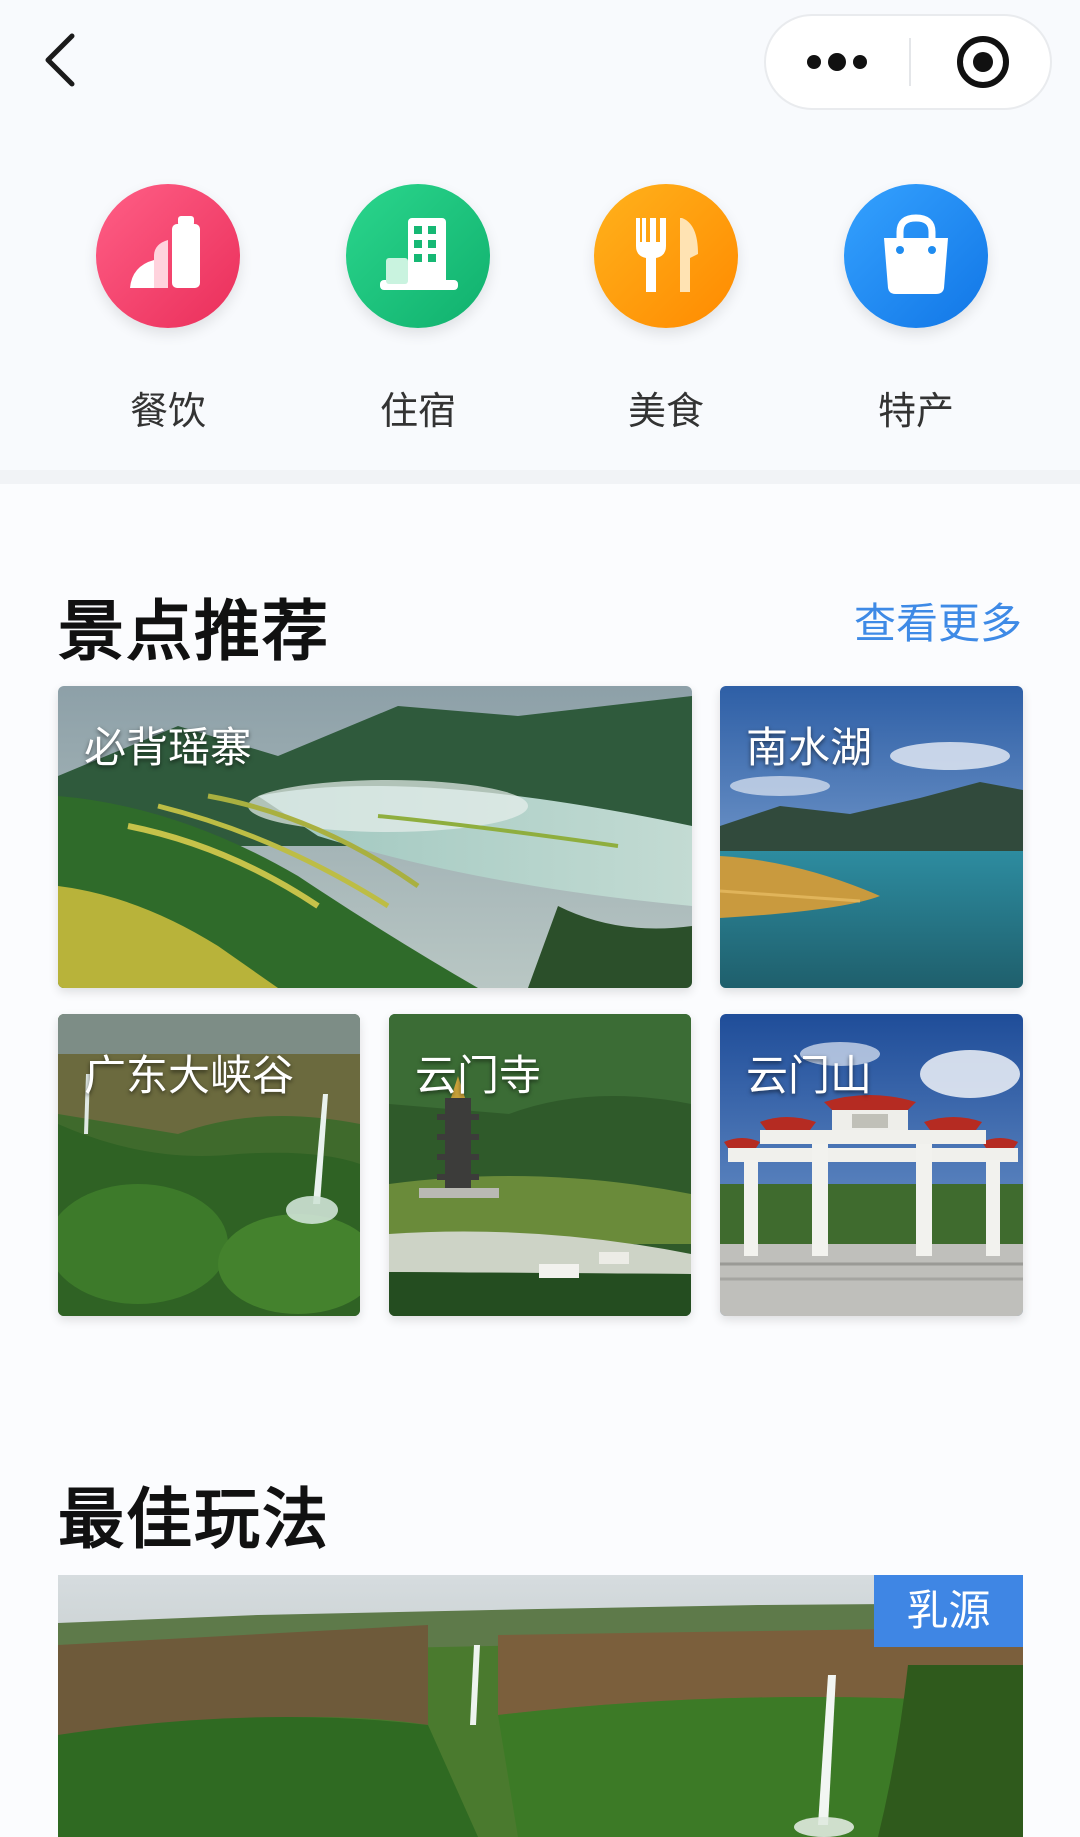 This screenshot has width=1080, height=1837. I want to click on category-specialty-circle, so click(916, 256).